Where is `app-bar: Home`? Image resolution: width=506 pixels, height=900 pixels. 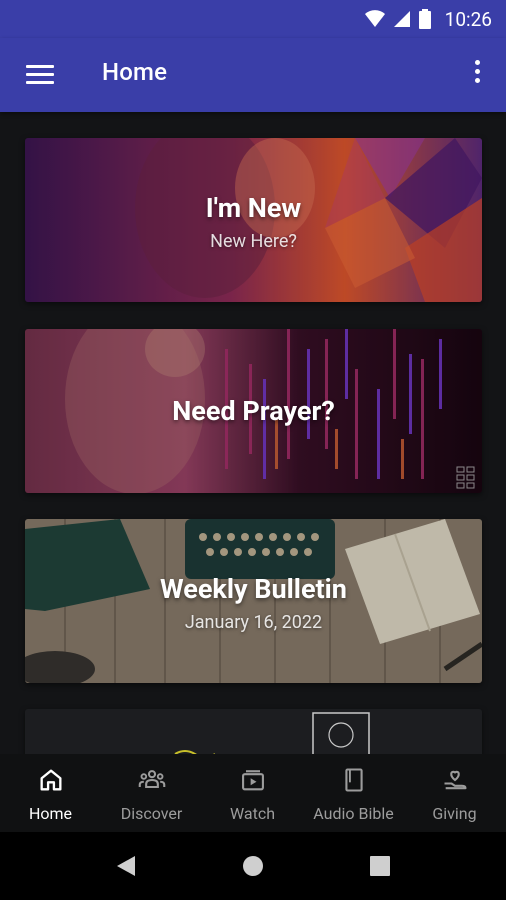 app-bar: Home is located at coordinates (253, 75).